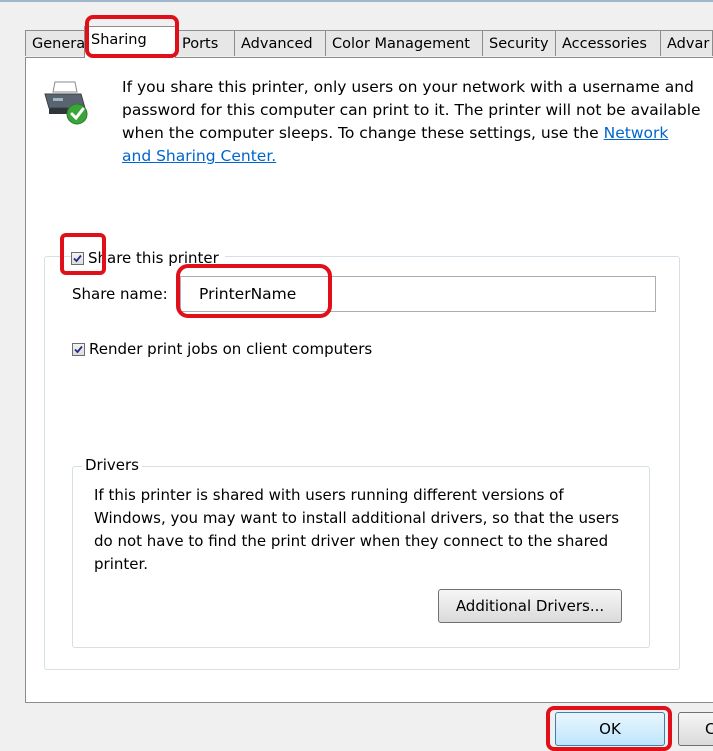 Image resolution: width=713 pixels, height=751 pixels. I want to click on tab-accessories: Accessories, so click(608, 43).